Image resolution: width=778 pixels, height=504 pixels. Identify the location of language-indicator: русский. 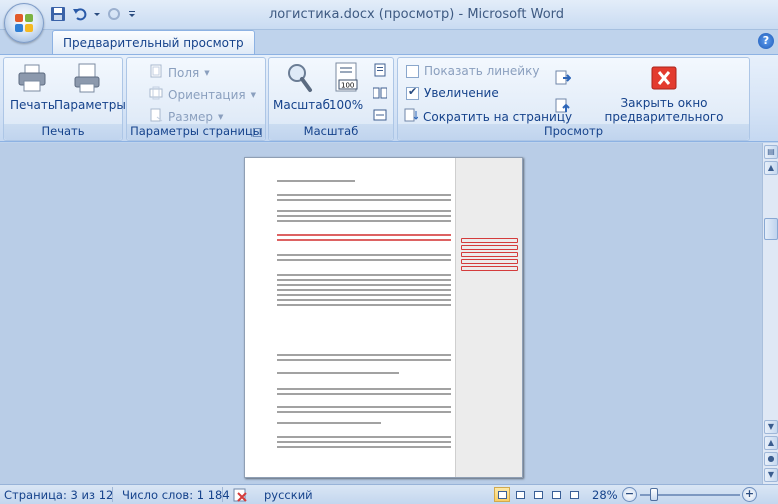
(288, 495).